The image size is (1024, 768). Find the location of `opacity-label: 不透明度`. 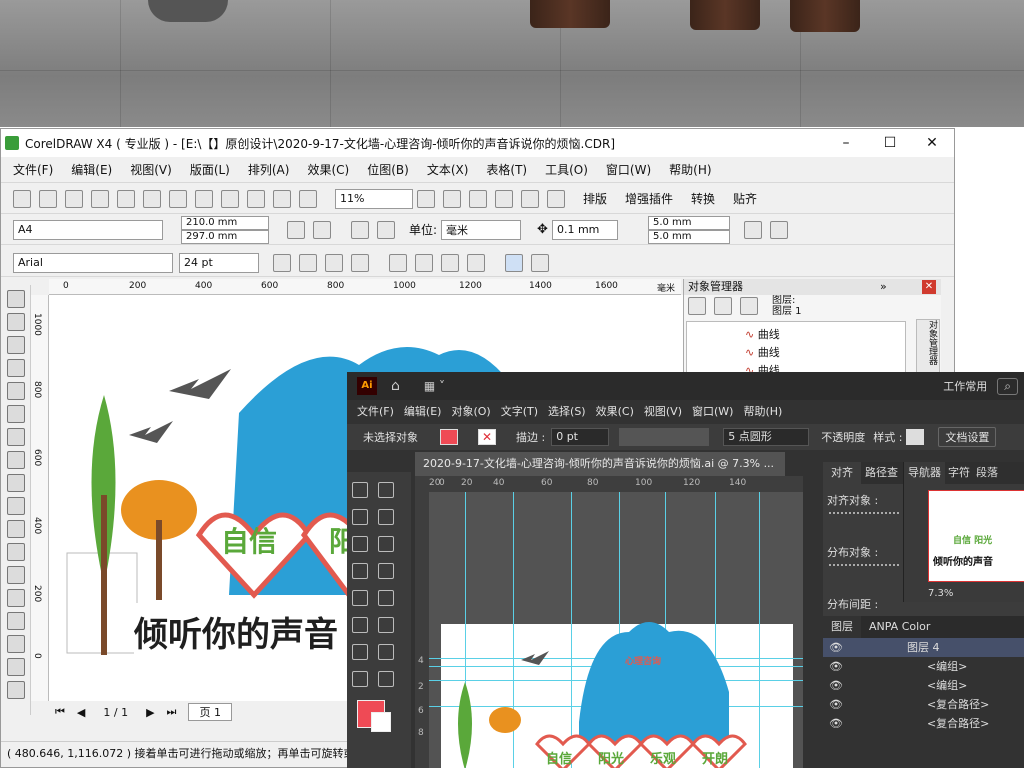

opacity-label: 不透明度 is located at coordinates (843, 437).